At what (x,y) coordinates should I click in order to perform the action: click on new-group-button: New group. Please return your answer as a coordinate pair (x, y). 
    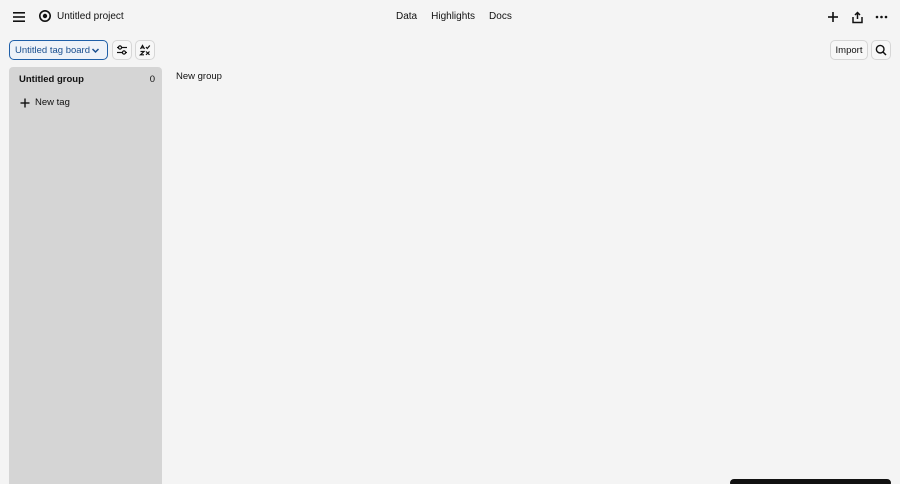
    Looking at the image, I should click on (199, 76).